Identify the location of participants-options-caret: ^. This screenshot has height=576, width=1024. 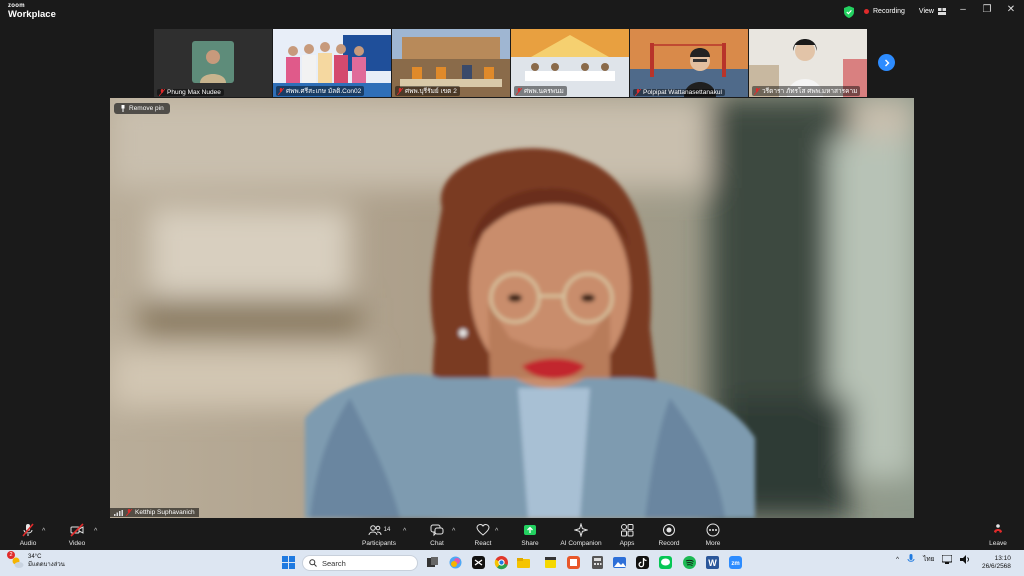
(404, 531).